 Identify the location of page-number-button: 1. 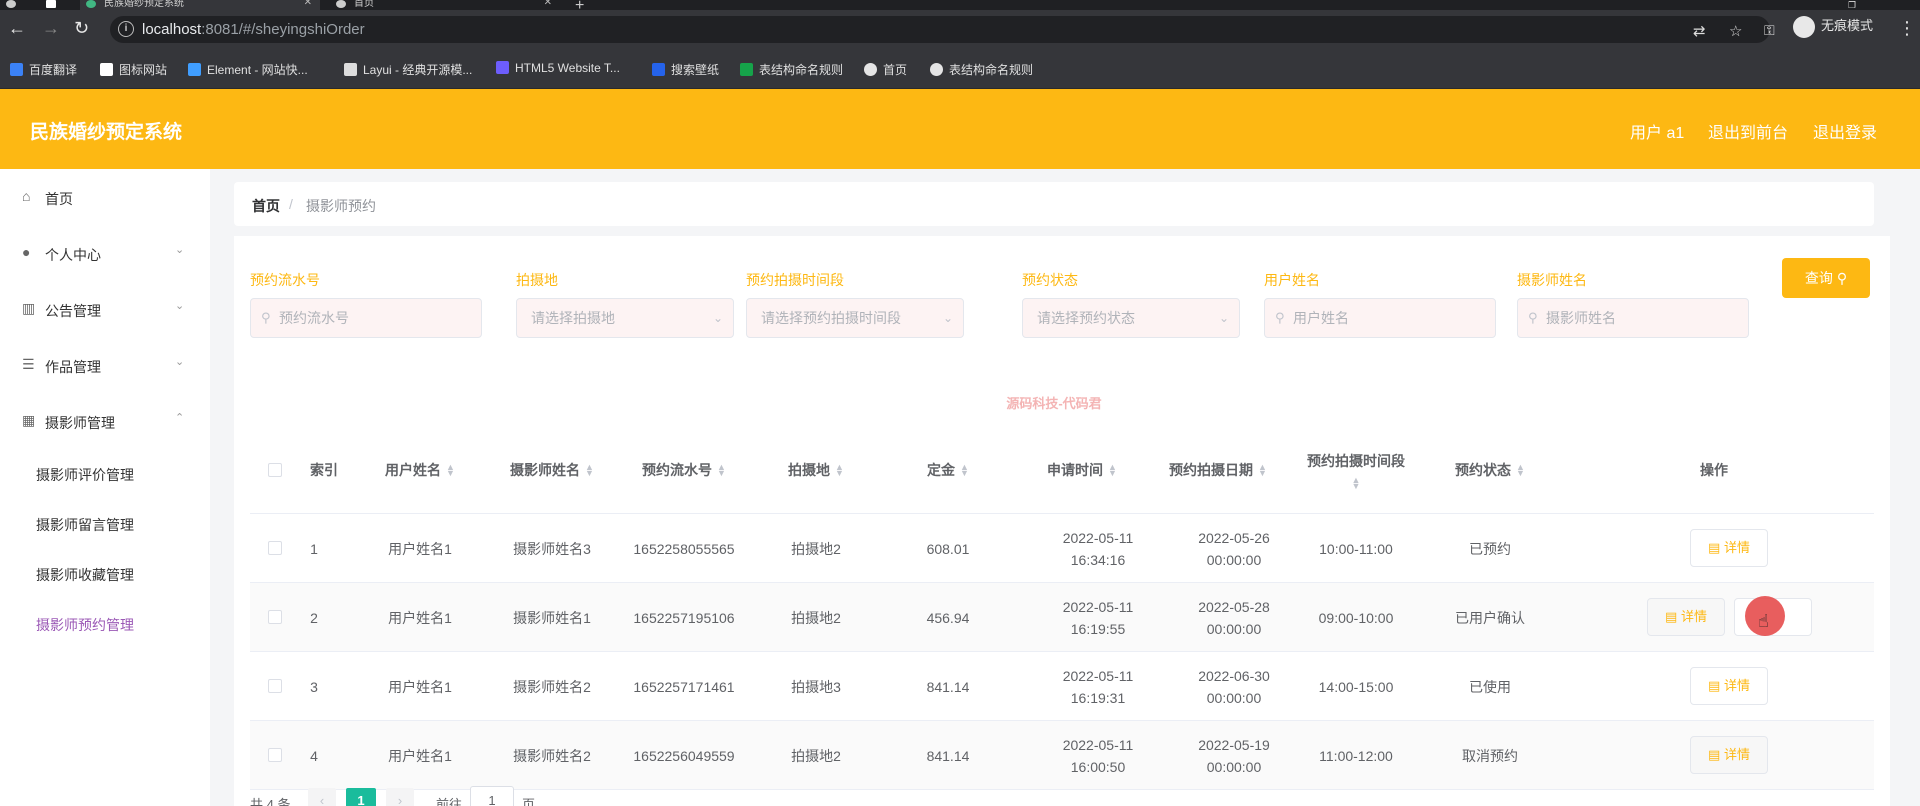
(361, 797).